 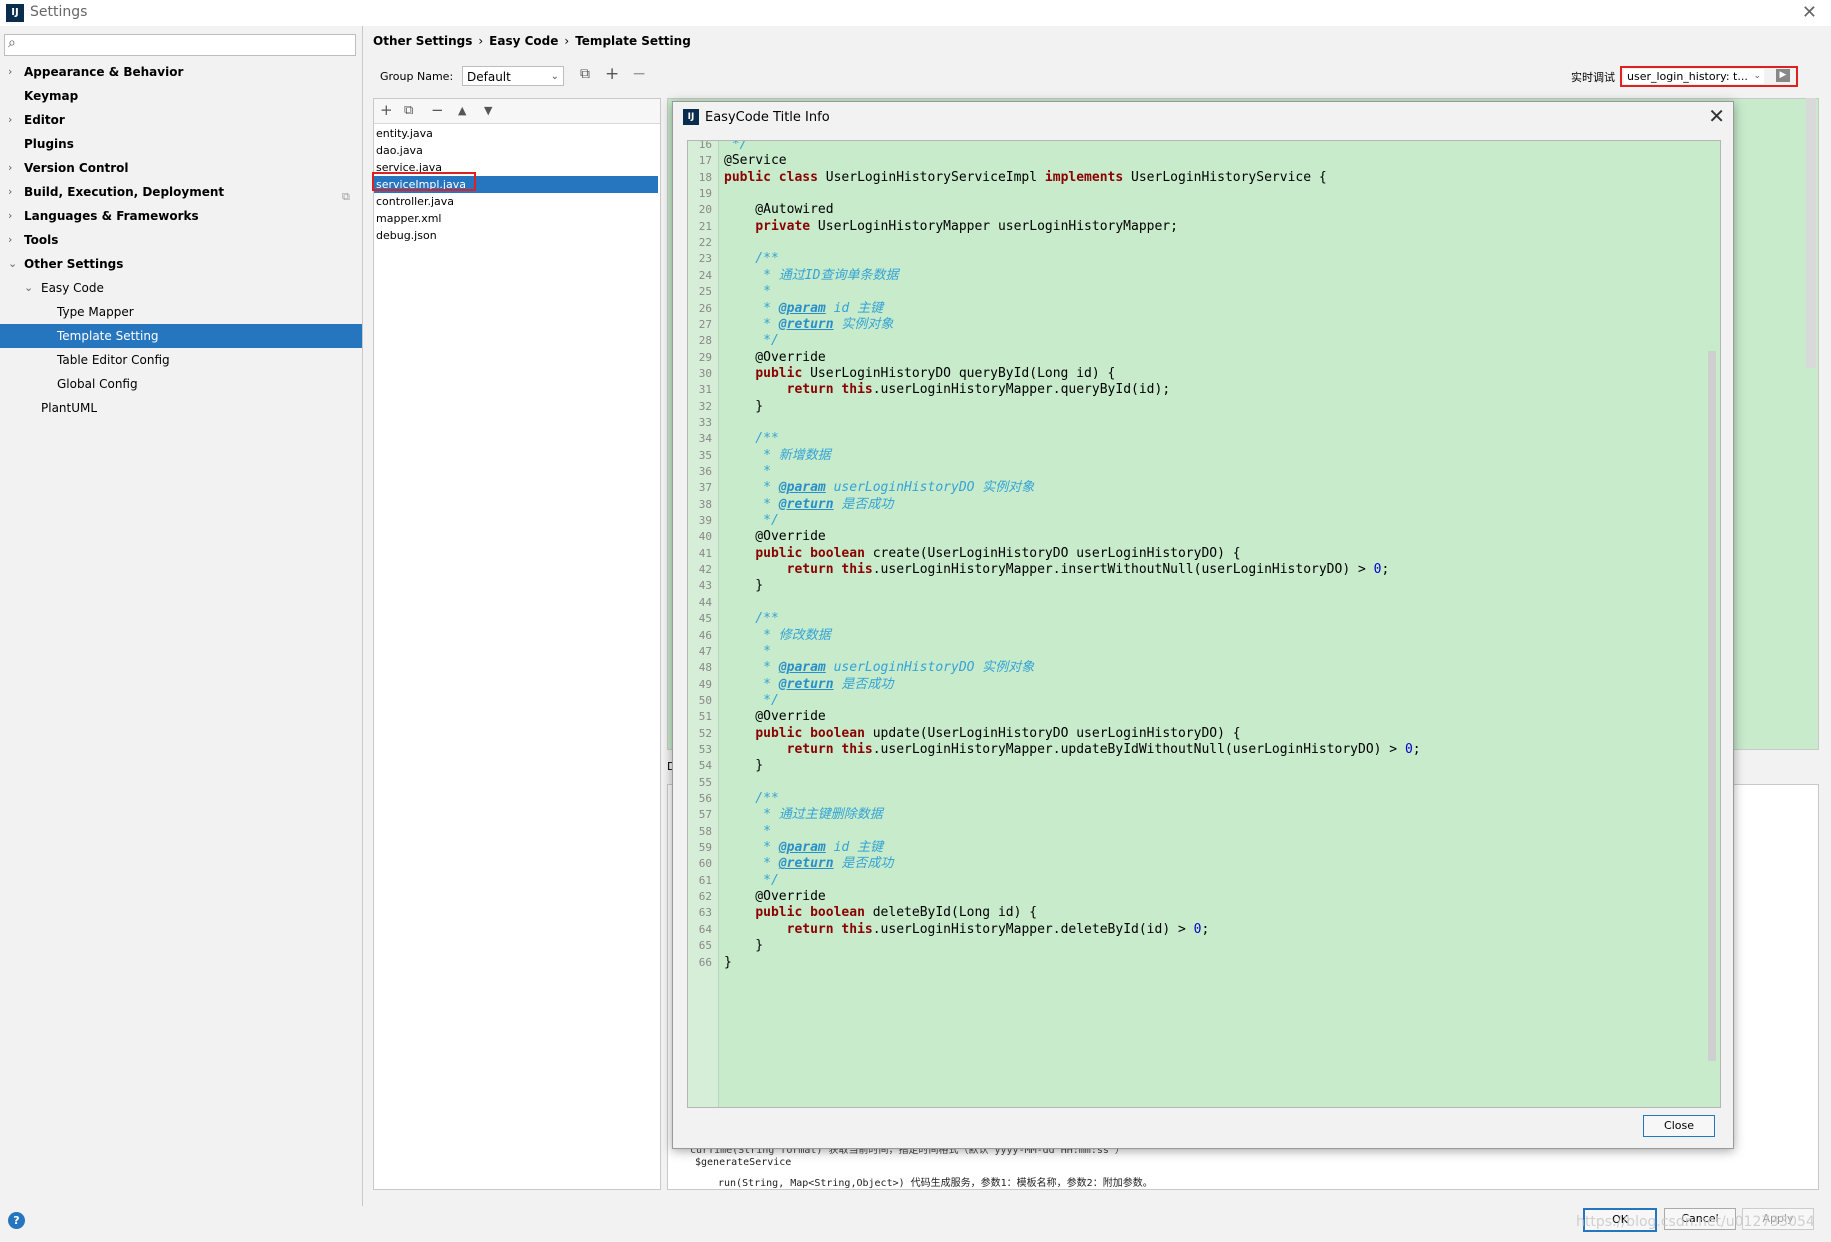 What do you see at coordinates (41, 240) in the screenshot?
I see `sidebar-item-label: Tools` at bounding box center [41, 240].